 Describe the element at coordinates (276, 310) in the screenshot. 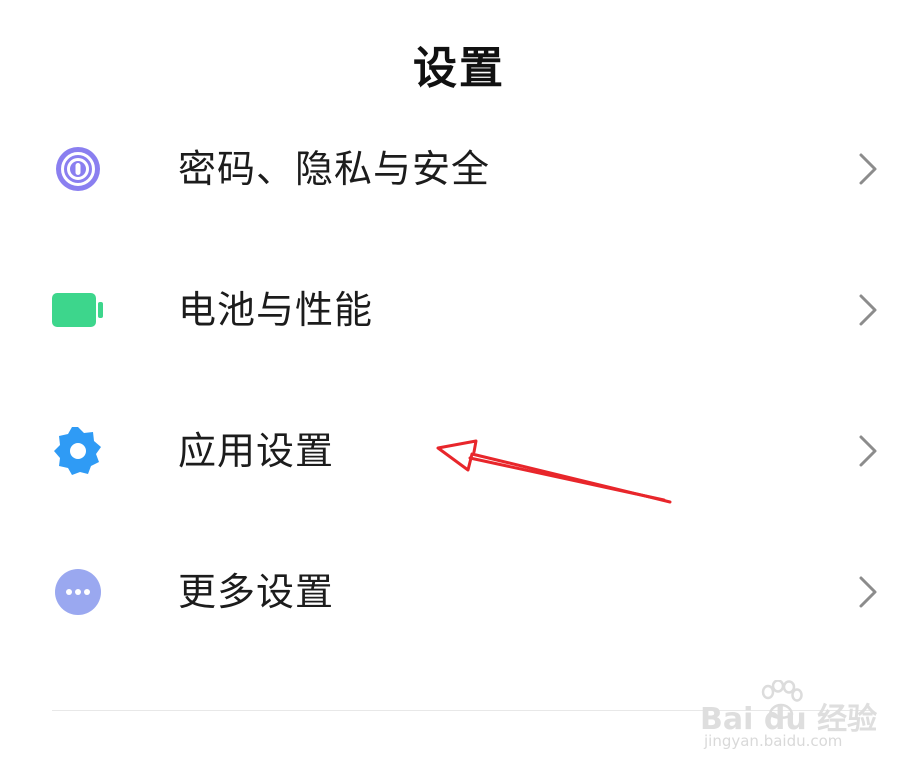

I see `settings-item-label: 电池与性能` at that location.